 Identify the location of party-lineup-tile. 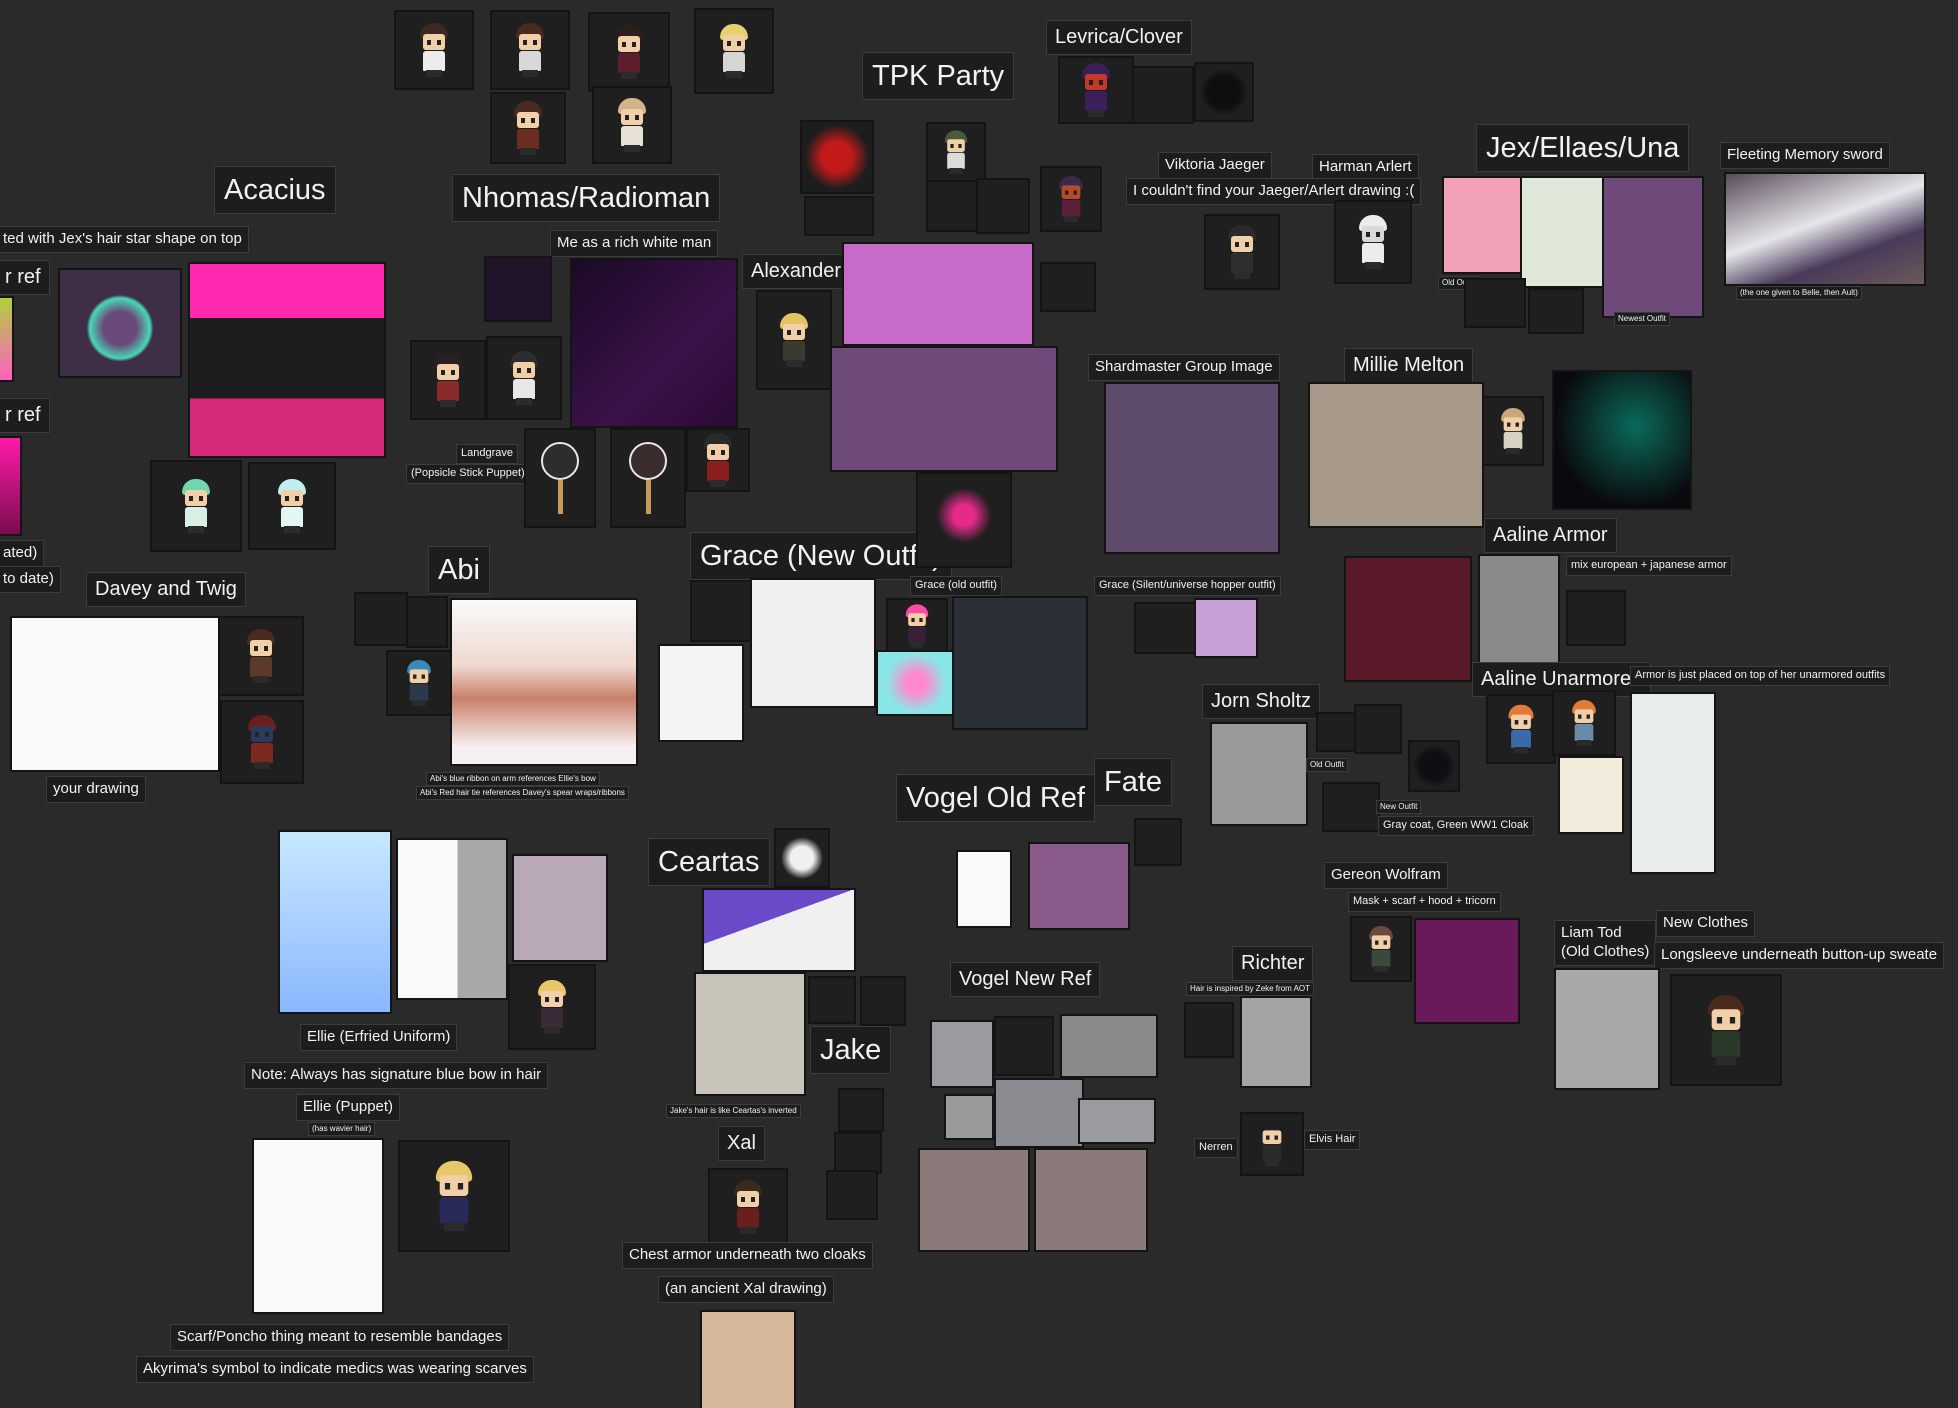
(938, 294).